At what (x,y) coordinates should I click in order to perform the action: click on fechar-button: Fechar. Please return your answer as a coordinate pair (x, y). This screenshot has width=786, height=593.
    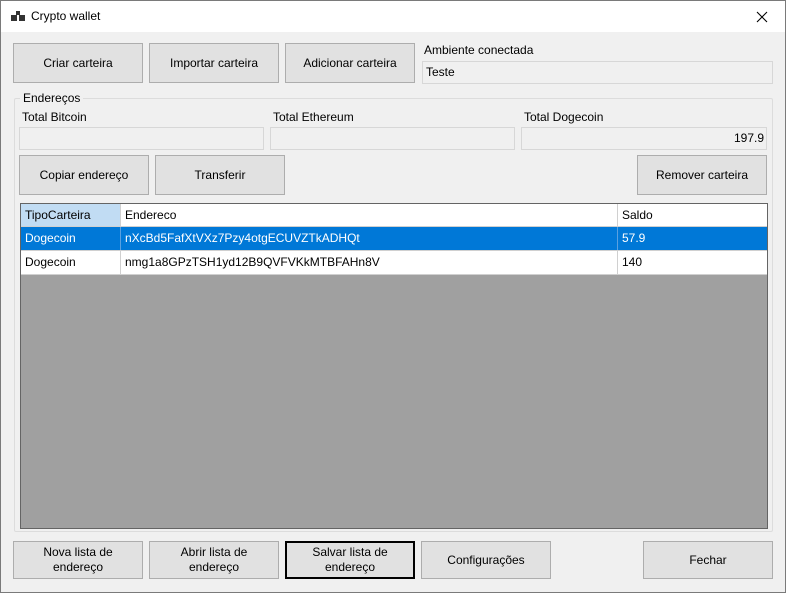
    Looking at the image, I should click on (708, 560).